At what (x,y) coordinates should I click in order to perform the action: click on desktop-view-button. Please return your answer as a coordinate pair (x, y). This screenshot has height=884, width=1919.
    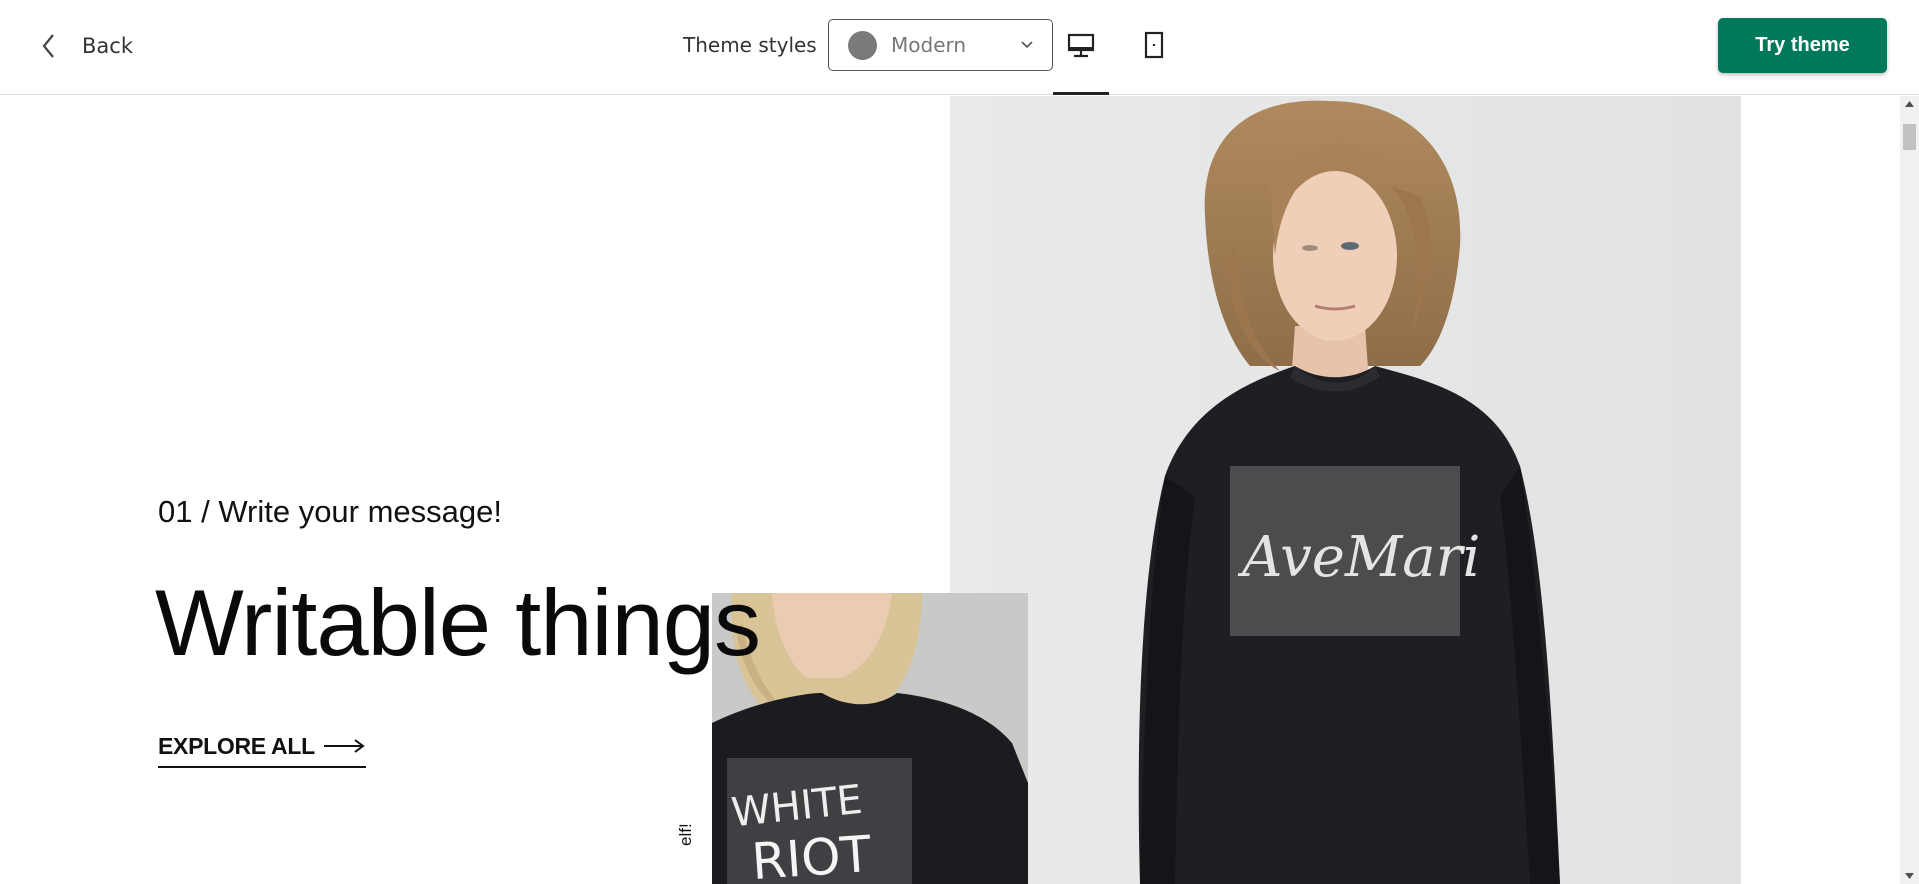
    Looking at the image, I should click on (1081, 62).